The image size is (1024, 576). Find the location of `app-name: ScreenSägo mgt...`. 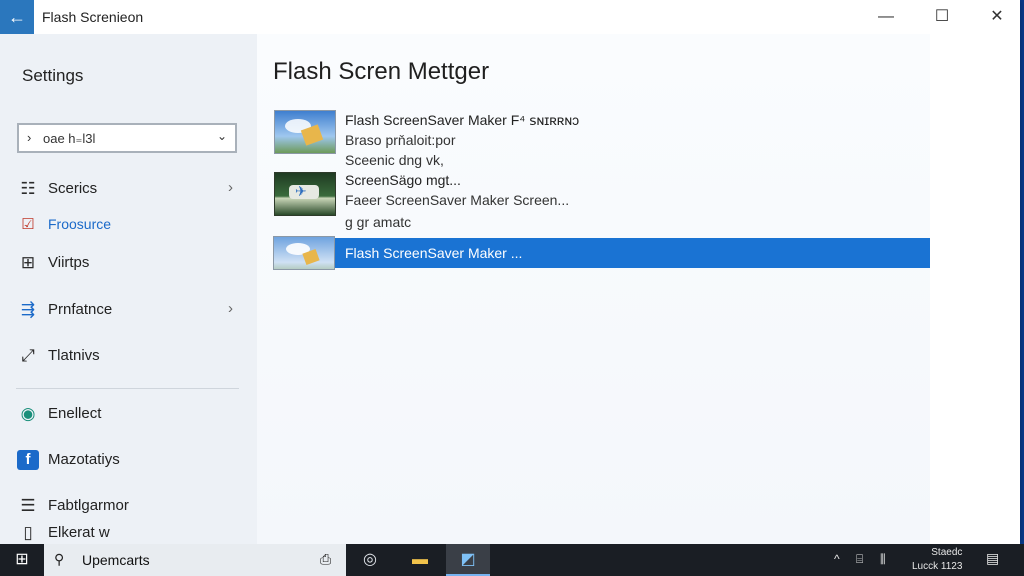

app-name: ScreenSägo mgt... is located at coordinates (403, 180).